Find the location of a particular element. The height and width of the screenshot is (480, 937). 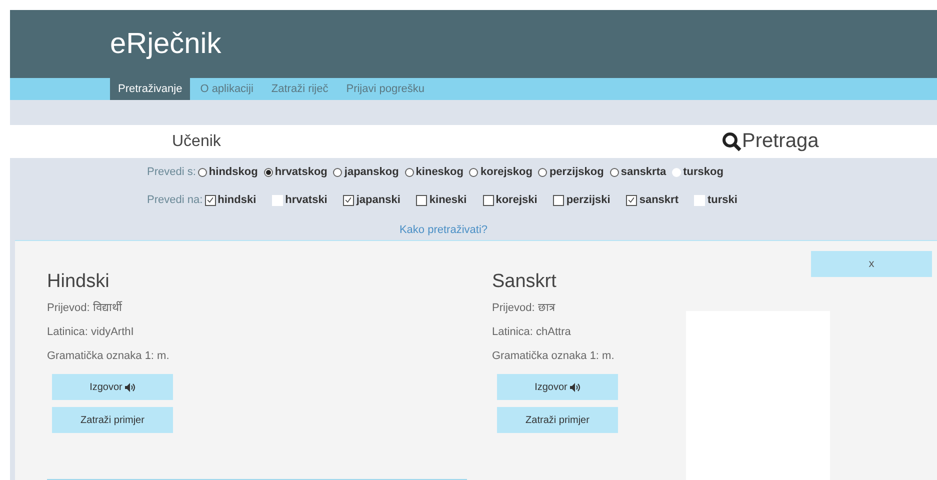

language-heading: Hindski is located at coordinates (78, 282).